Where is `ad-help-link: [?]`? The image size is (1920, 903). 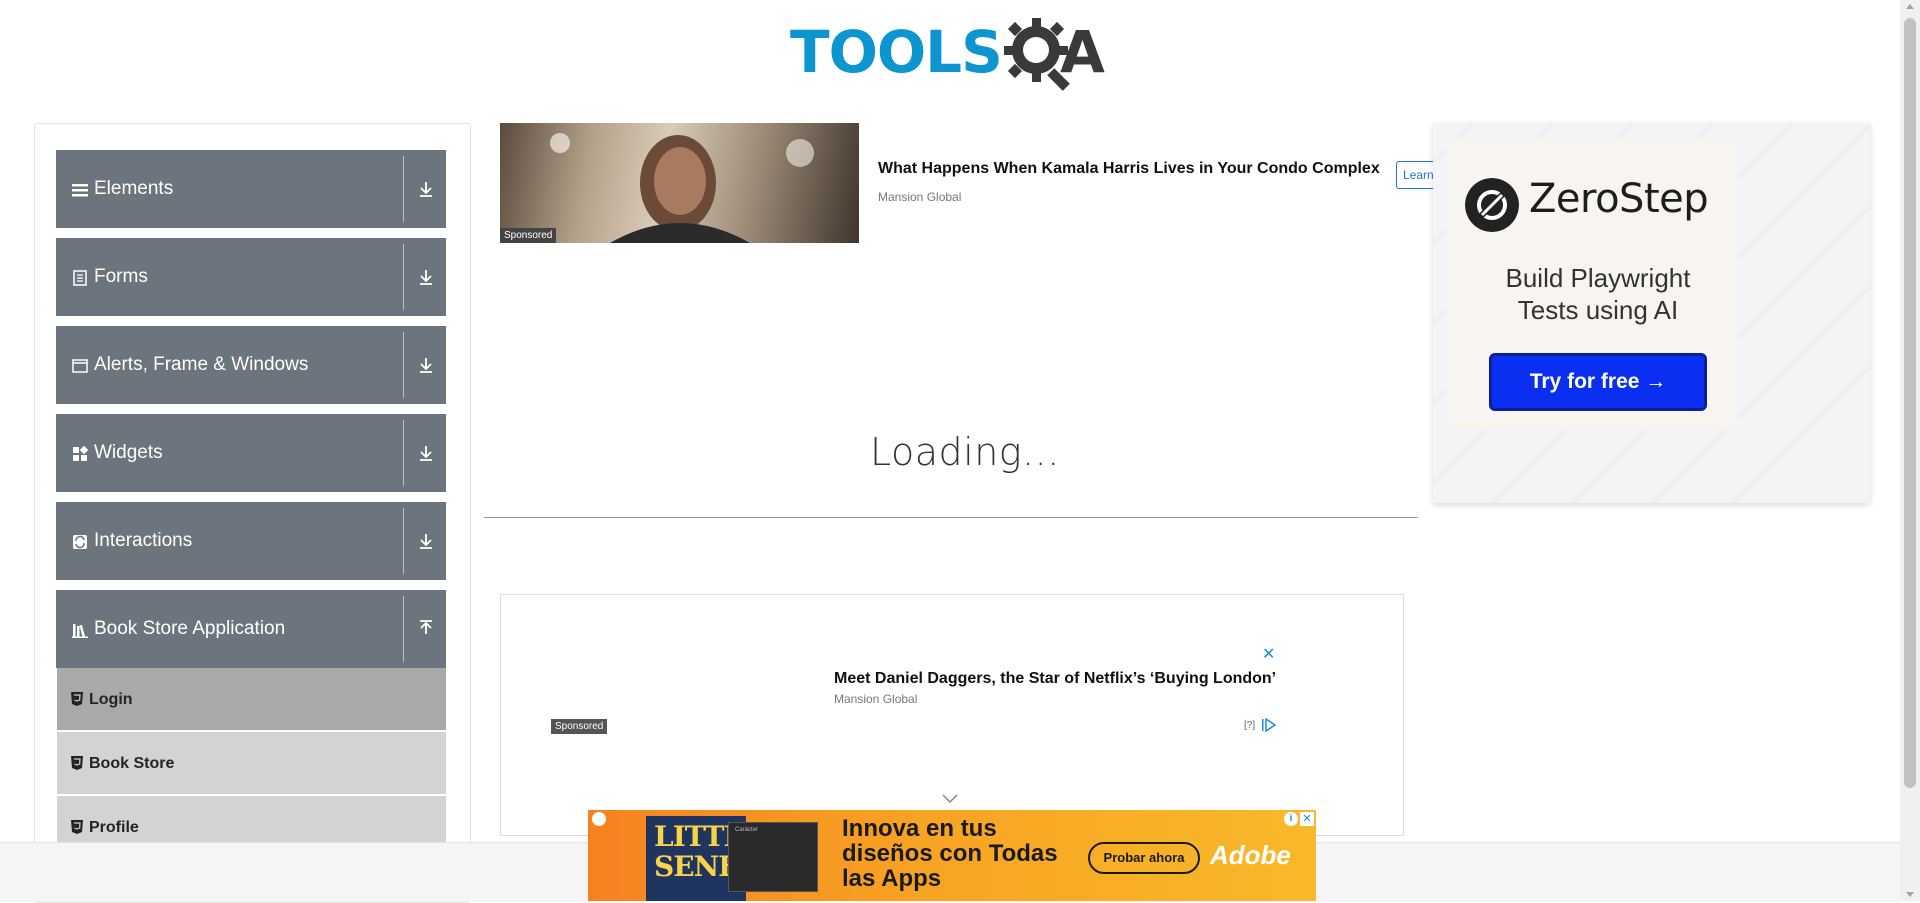
ad-help-link: [?] is located at coordinates (1249, 725).